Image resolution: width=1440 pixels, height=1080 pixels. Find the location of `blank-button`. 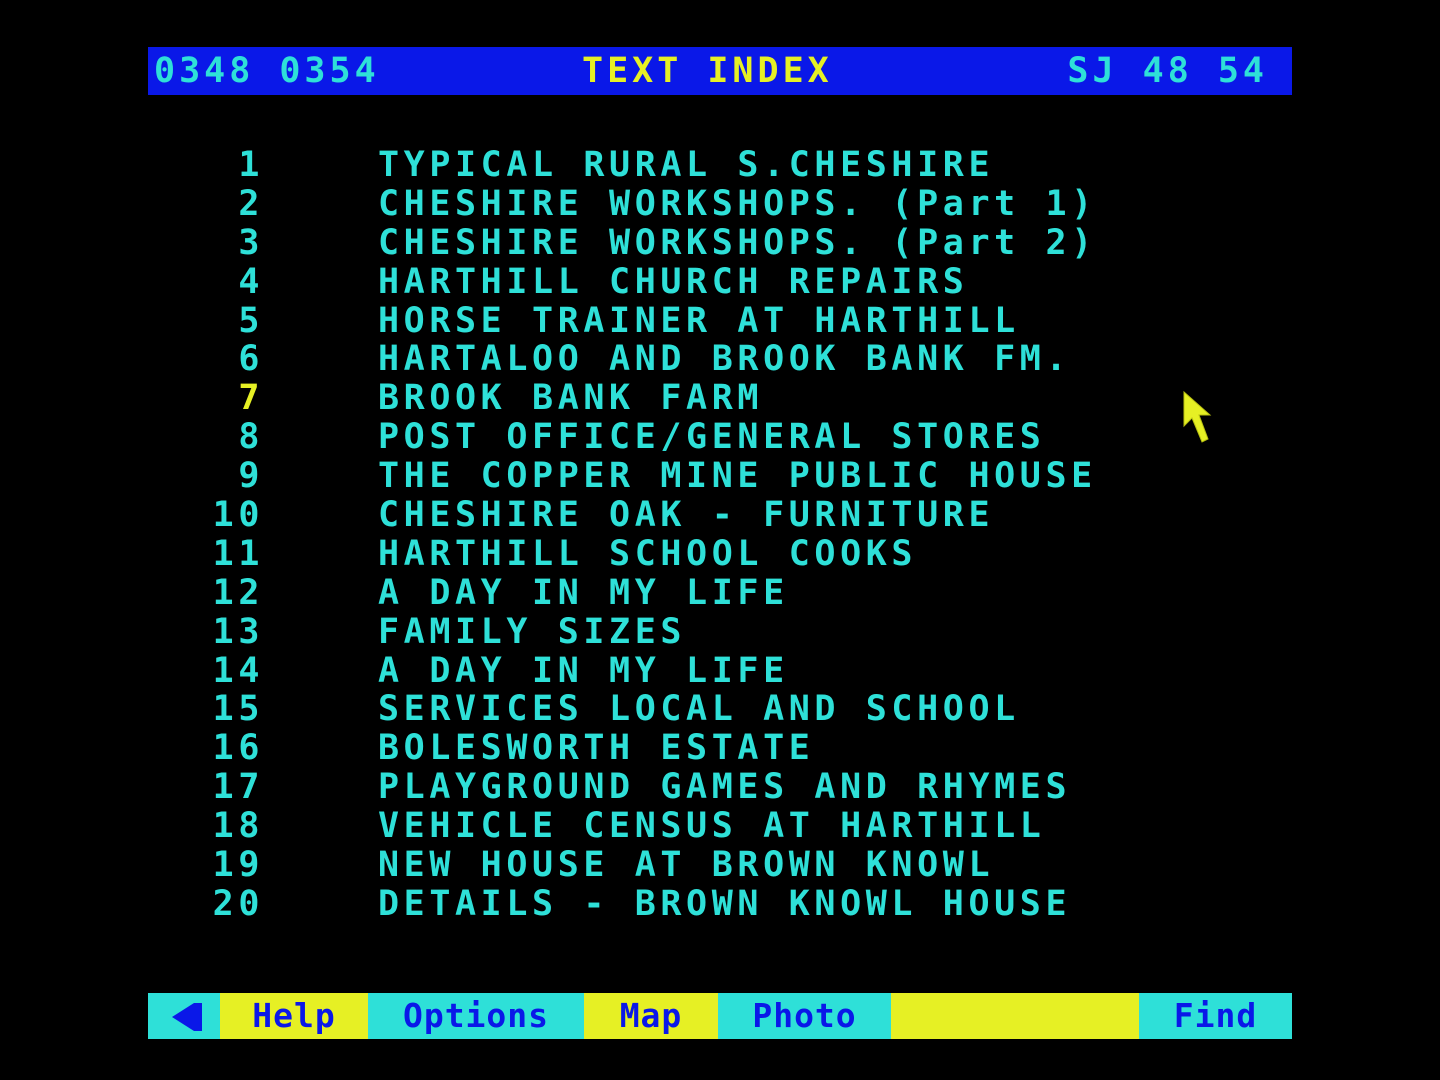

blank-button is located at coordinates (1015, 1016).